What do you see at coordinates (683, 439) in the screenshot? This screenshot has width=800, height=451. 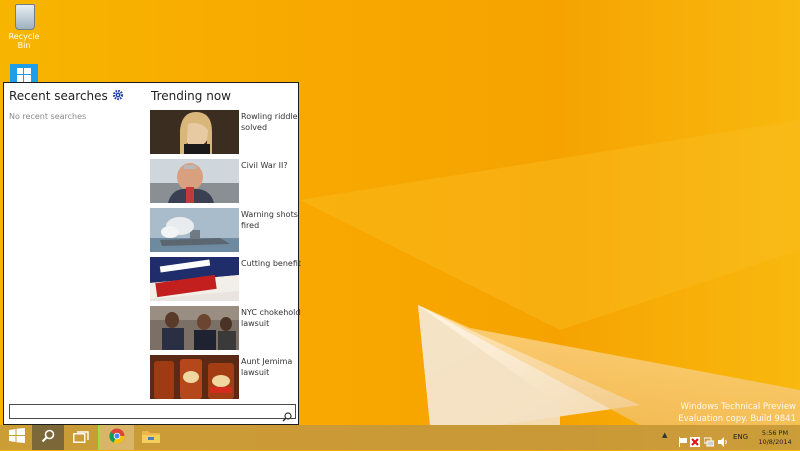 I see `action-center-flag-icon` at bounding box center [683, 439].